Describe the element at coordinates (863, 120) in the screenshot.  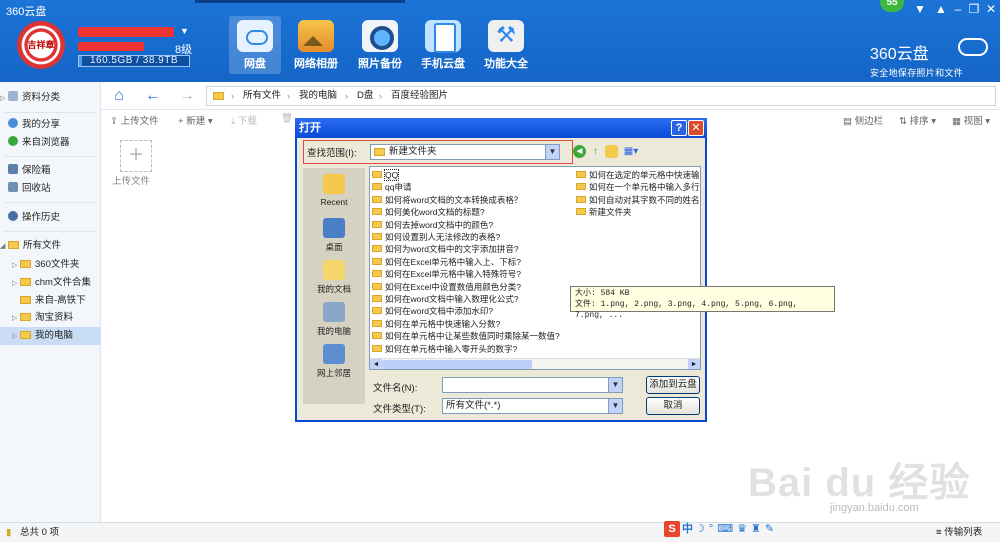
I see `sidebar-toggle-button: ▤ 侧边栏` at that location.